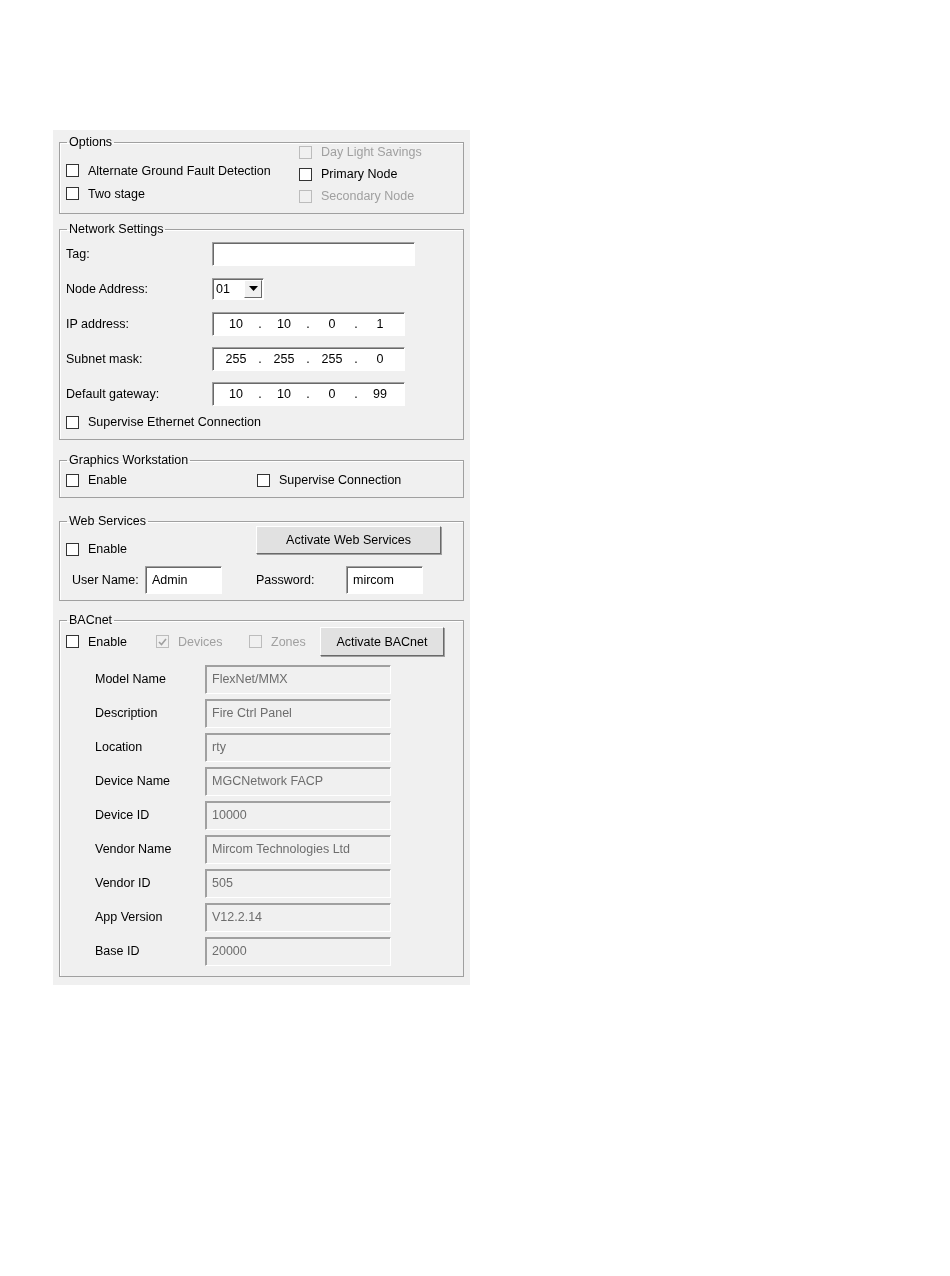 The image size is (950, 1276). What do you see at coordinates (129, 460) in the screenshot?
I see `group-title: Graphics Workstation` at bounding box center [129, 460].